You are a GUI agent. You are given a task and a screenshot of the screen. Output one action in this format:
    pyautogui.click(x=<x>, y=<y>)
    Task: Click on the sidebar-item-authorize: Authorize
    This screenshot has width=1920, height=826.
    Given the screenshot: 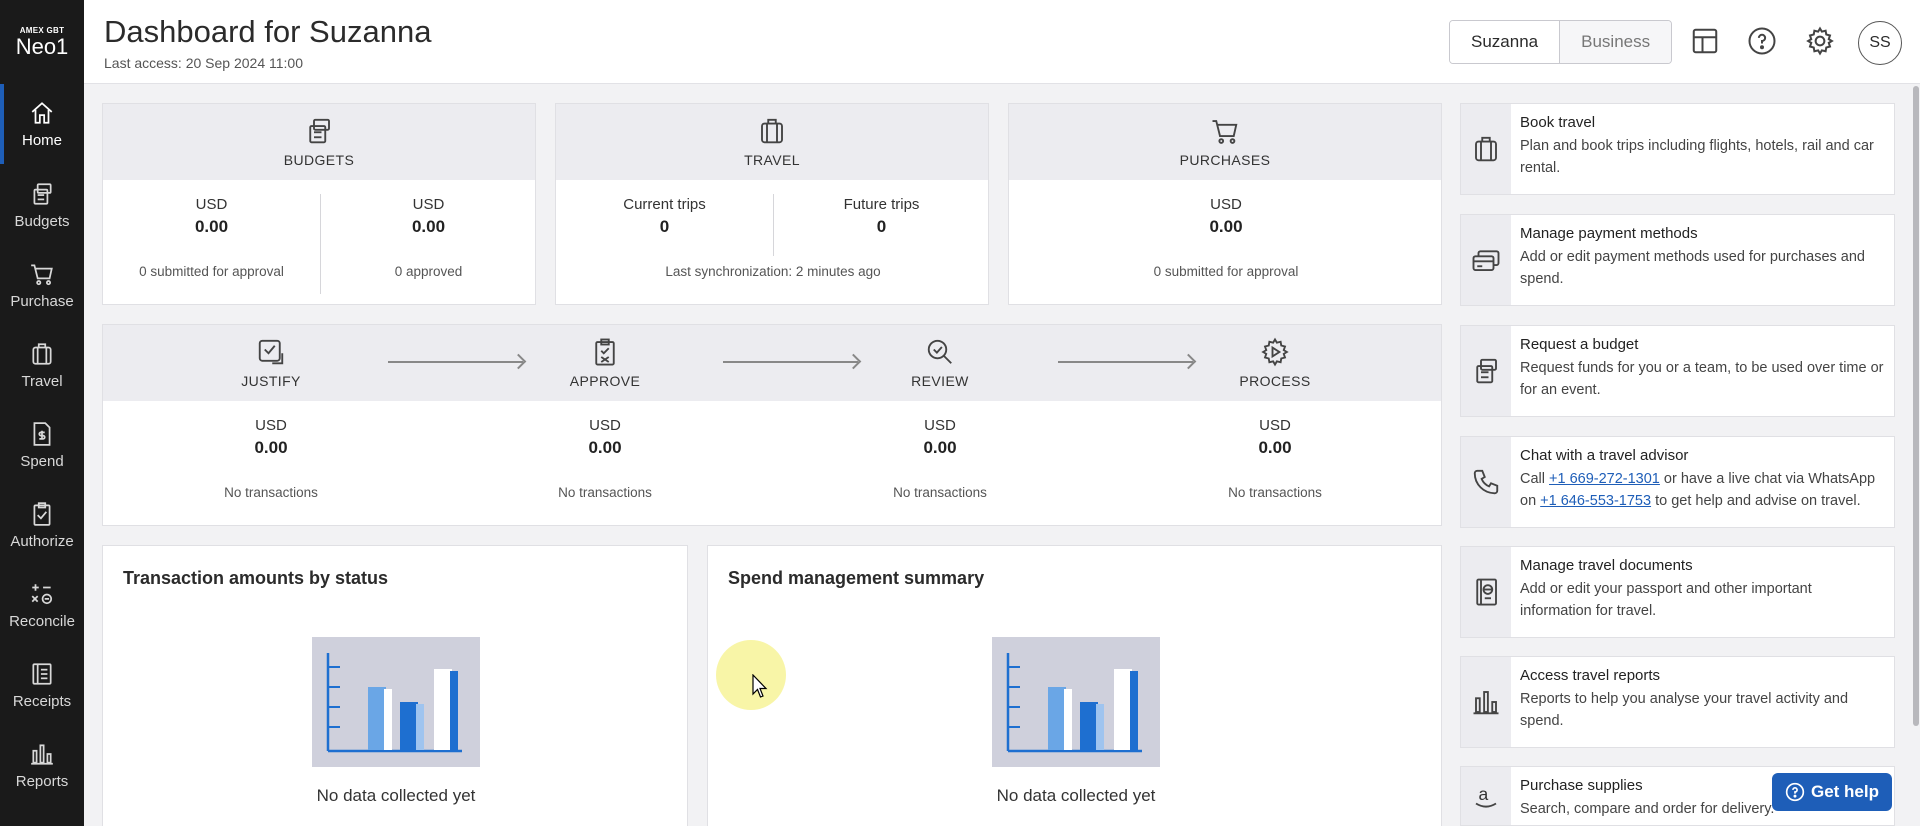 What is the action you would take?
    pyautogui.click(x=42, y=525)
    